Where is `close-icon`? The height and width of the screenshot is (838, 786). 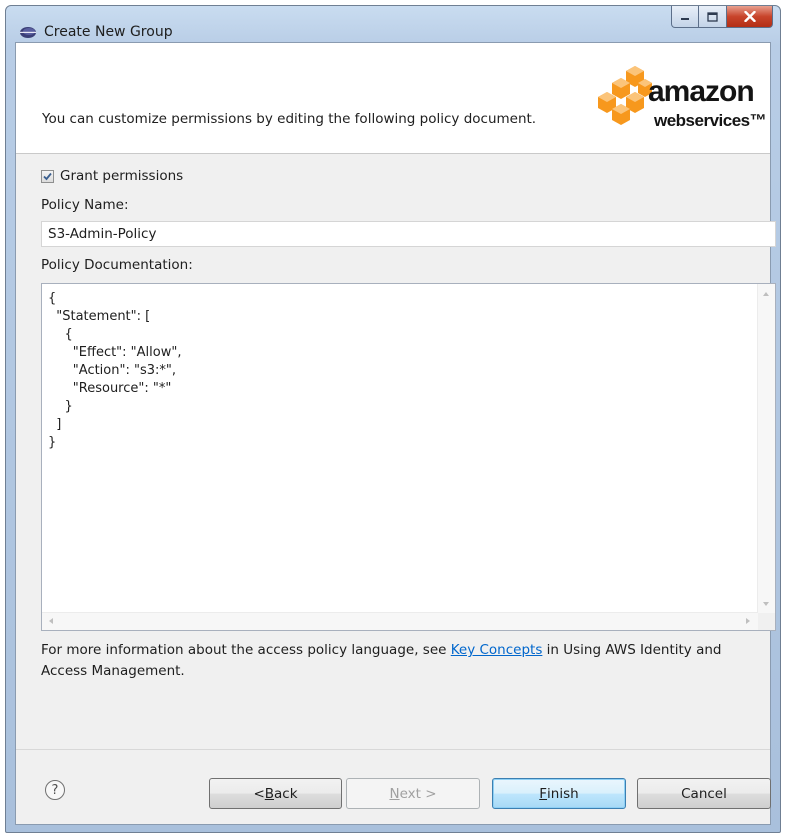 close-icon is located at coordinates (749, 16).